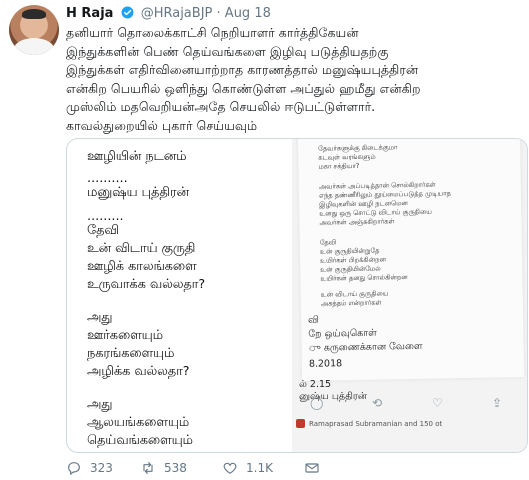 Image resolution: width=529 pixels, height=480 pixels. What do you see at coordinates (177, 13) in the screenshot?
I see `author-handle: @HRajaBJP` at bounding box center [177, 13].